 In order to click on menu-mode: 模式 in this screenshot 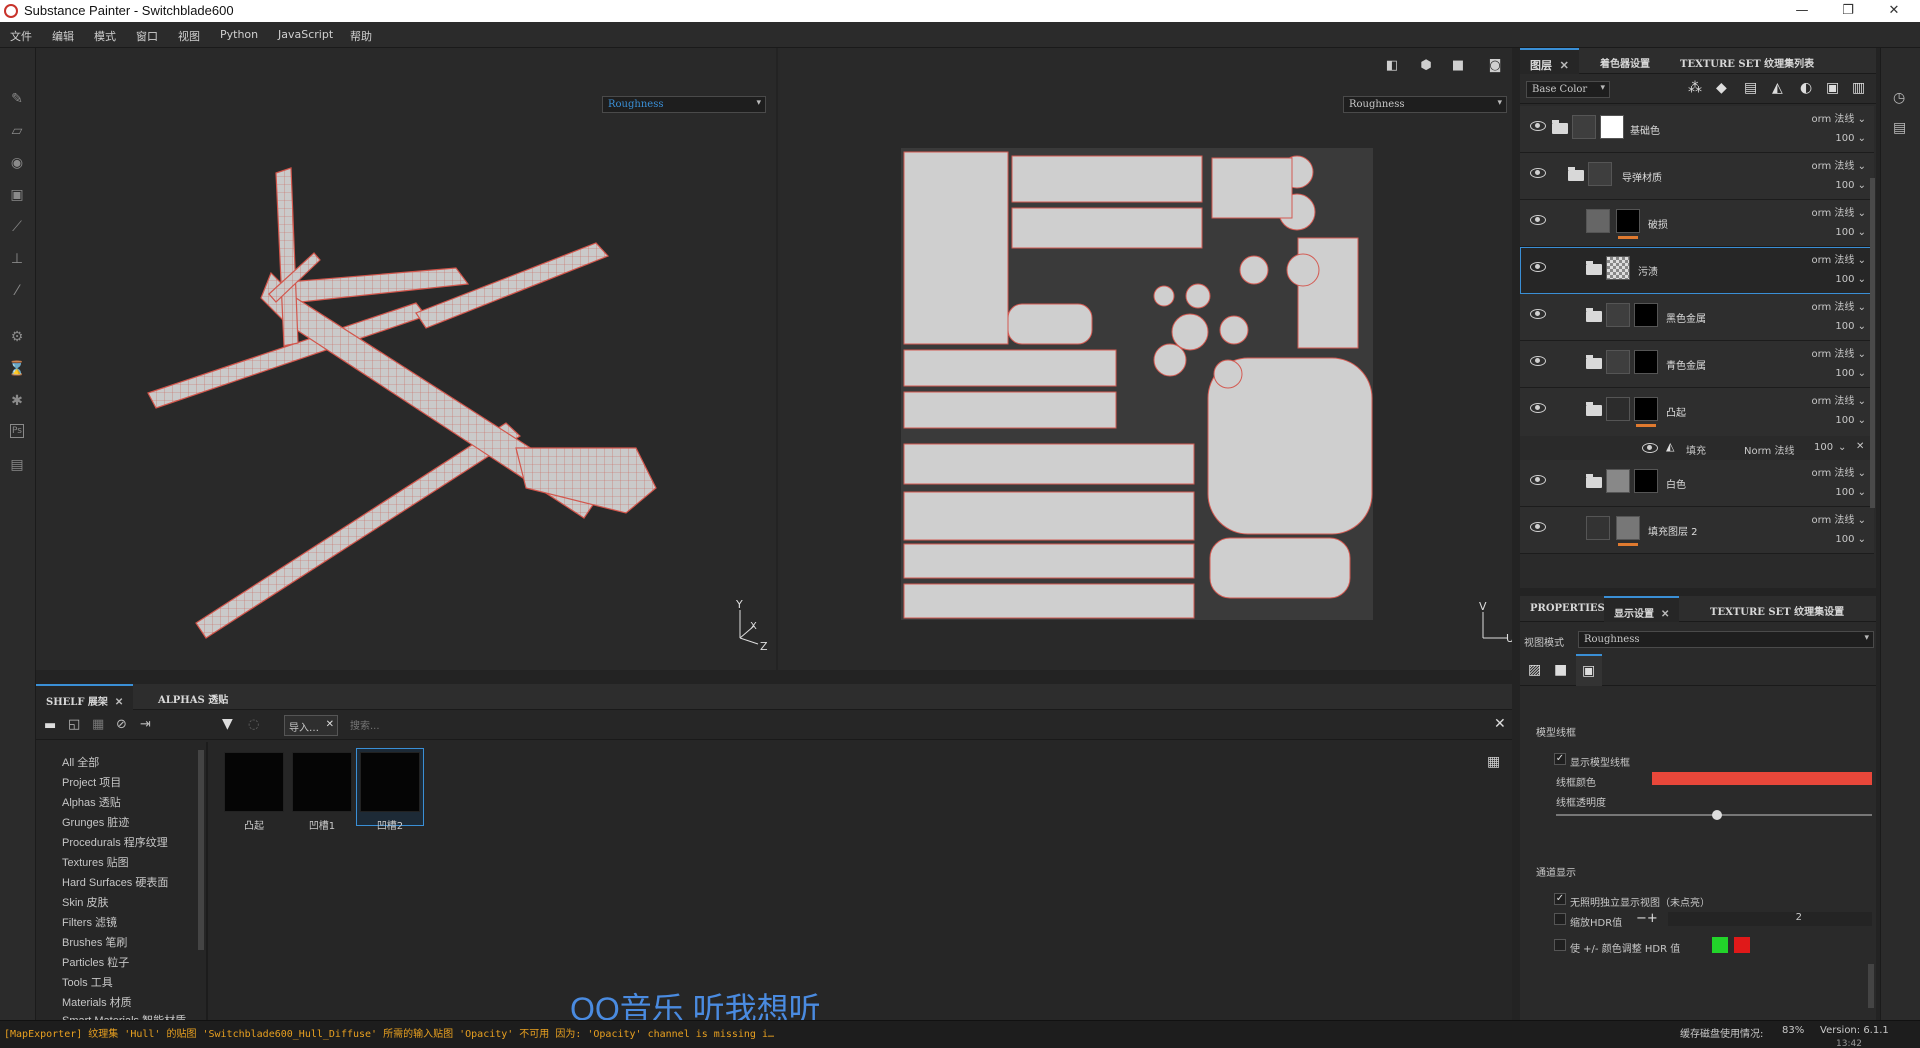, I will do `click(105, 36)`.